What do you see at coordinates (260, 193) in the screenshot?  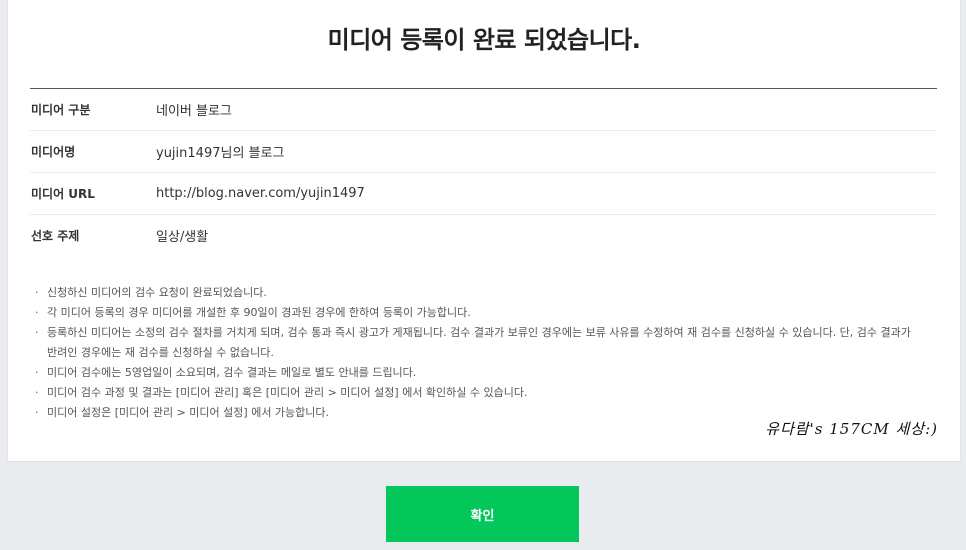 I see `info-value: http://blog.naver.com/yujin1497` at bounding box center [260, 193].